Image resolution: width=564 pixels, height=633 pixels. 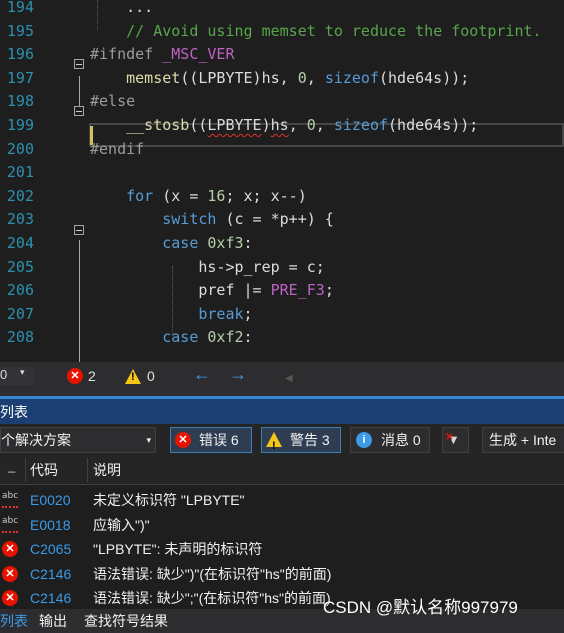 What do you see at coordinates (282, 150) in the screenshot?
I see `code-line: 200 #endif` at bounding box center [282, 150].